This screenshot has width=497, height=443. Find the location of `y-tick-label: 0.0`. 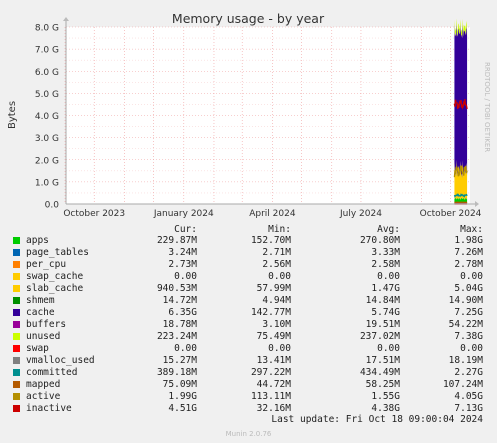

y-tick-label: 0.0 is located at coordinates (52, 206).